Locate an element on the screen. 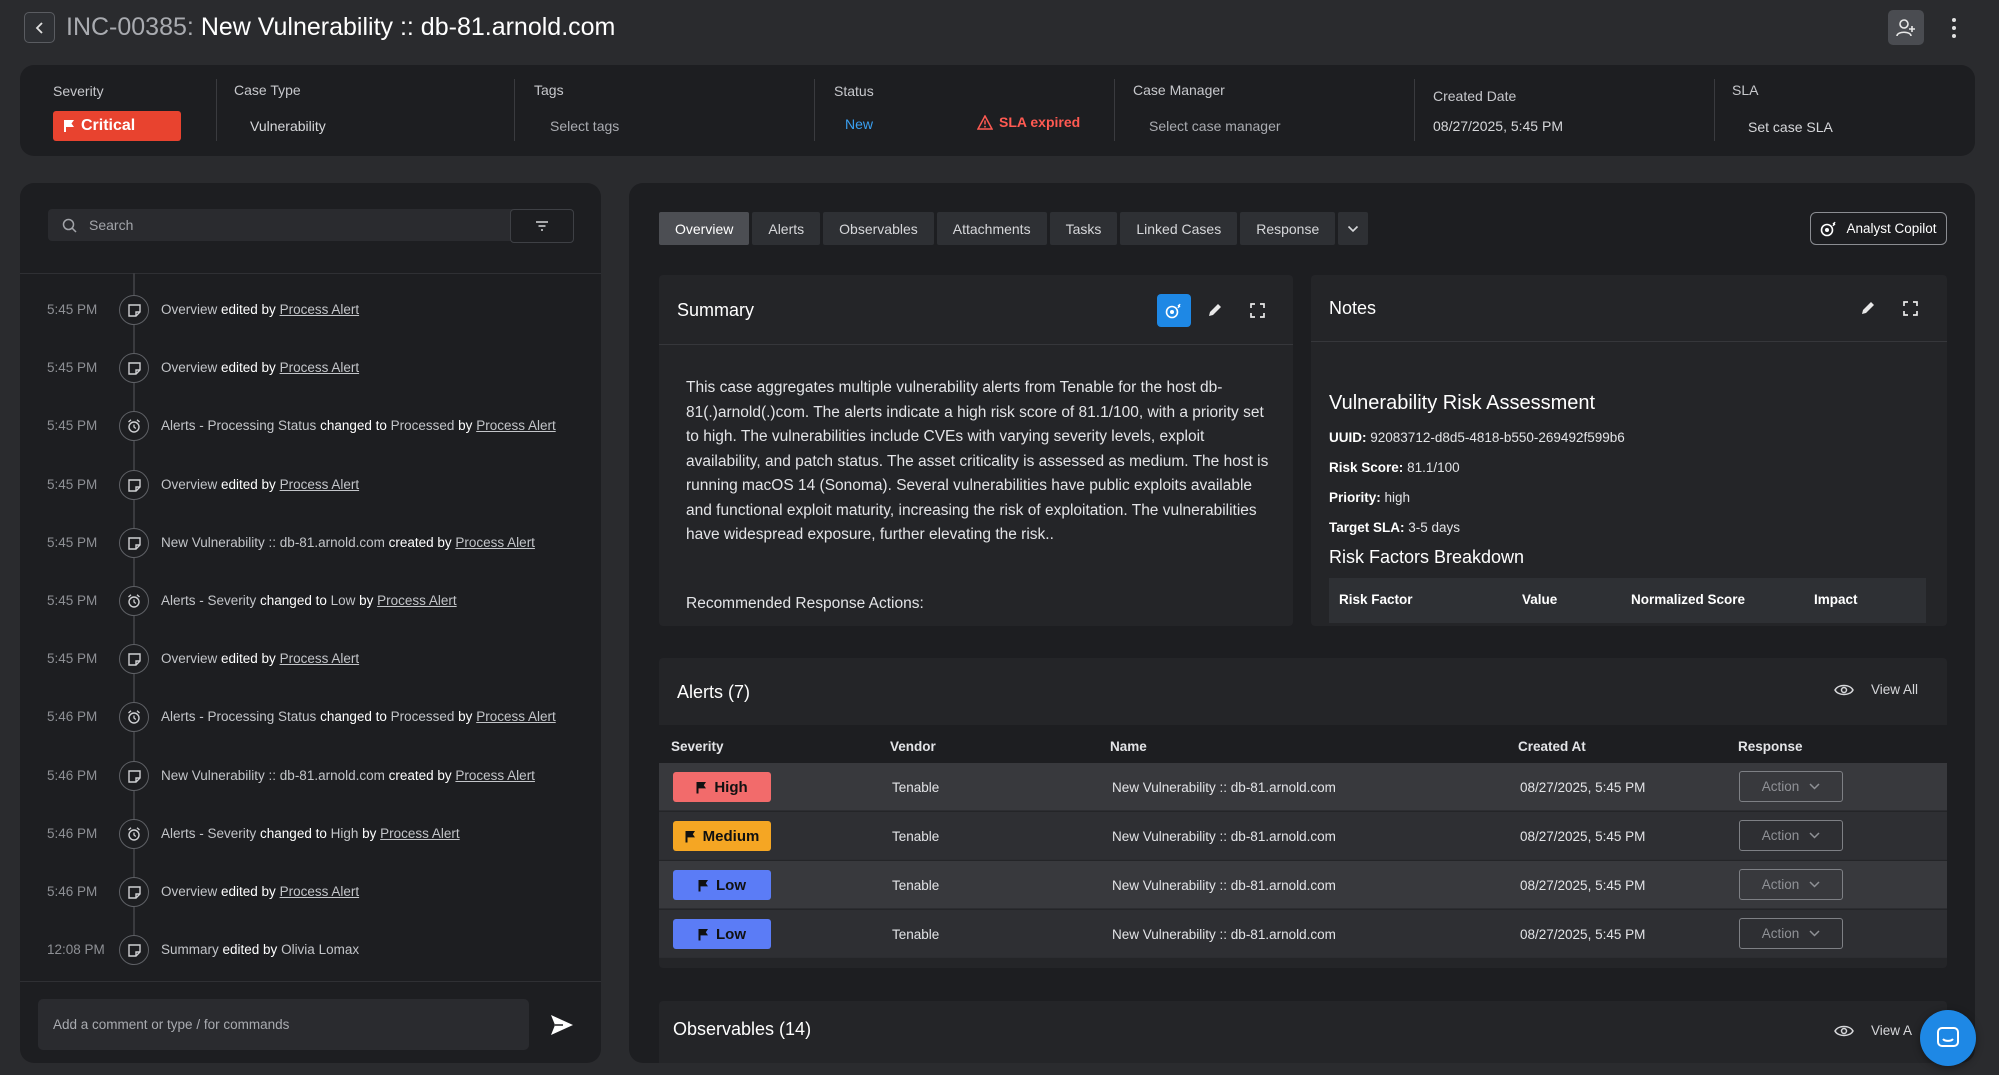  severity-text: Low is located at coordinates (731, 885).